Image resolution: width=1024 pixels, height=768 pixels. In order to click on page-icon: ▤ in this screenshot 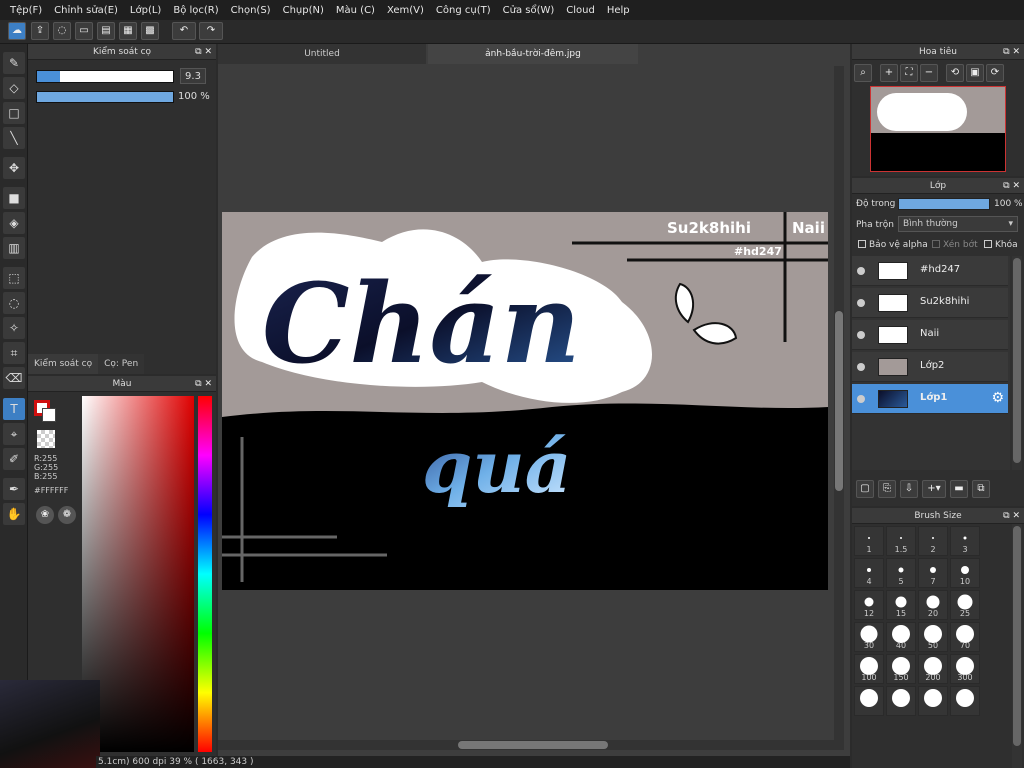, I will do `click(106, 31)`.